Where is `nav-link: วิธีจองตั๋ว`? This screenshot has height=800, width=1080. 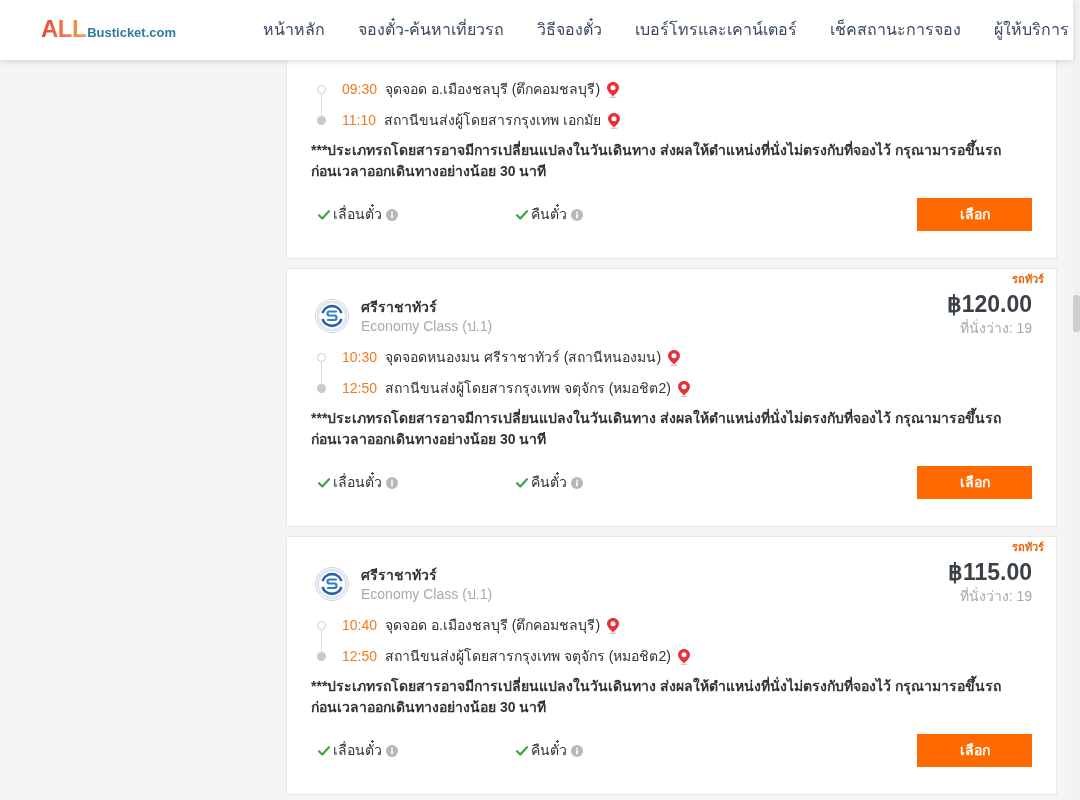 nav-link: วิธีจองตั๋ว is located at coordinates (570, 30).